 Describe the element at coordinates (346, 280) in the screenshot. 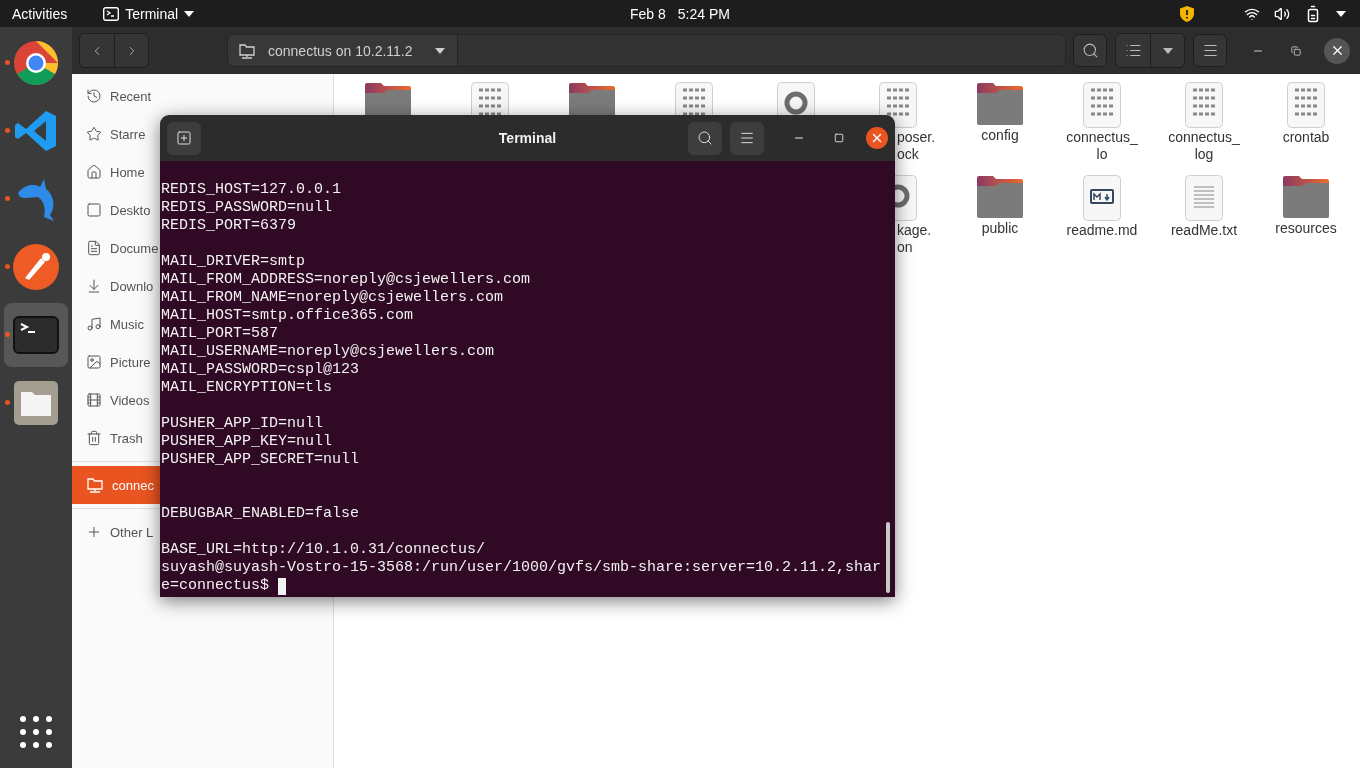

I see `terminal-line: MAIL_FROM_ADDRESS=noreply@csjewellers.com` at that location.